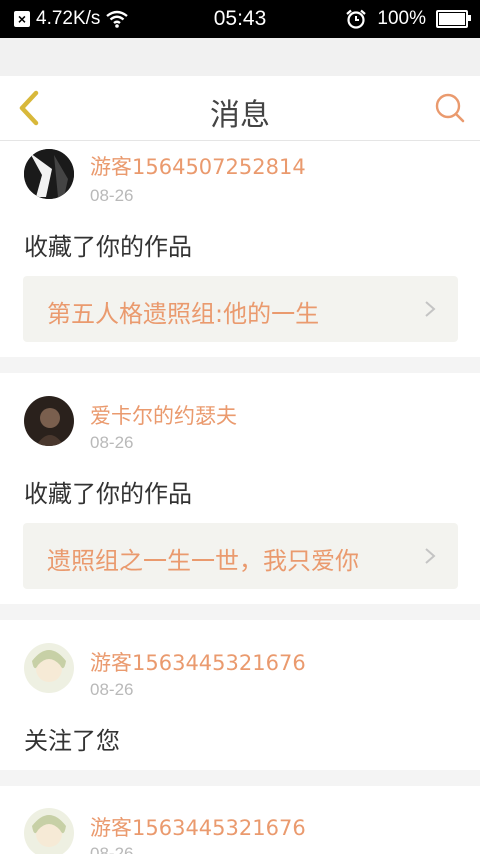 This screenshot has height=854, width=480. Describe the element at coordinates (203, 561) in the screenshot. I see `work-title: 遗照组之一生一世，我只爱你` at that location.